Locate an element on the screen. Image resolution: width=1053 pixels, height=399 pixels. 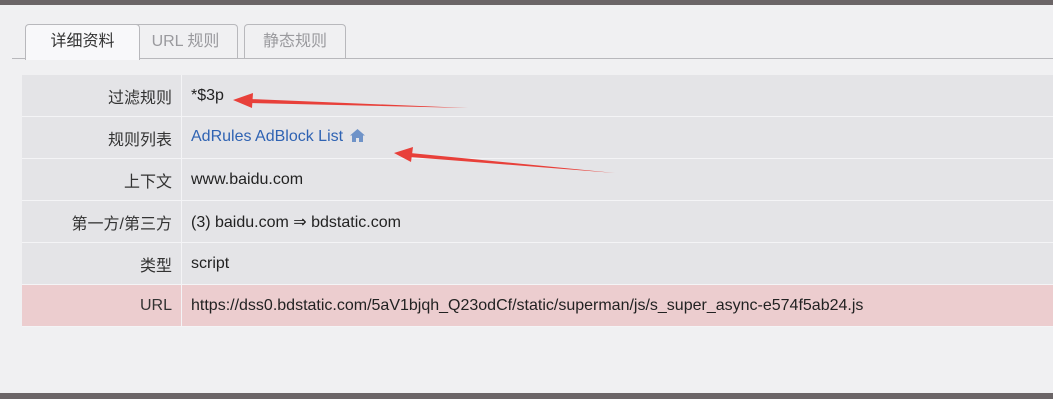
row-party: 第一方/第三方 (3) baidu.com ⇒ bdstatic.com is located at coordinates (537, 221).